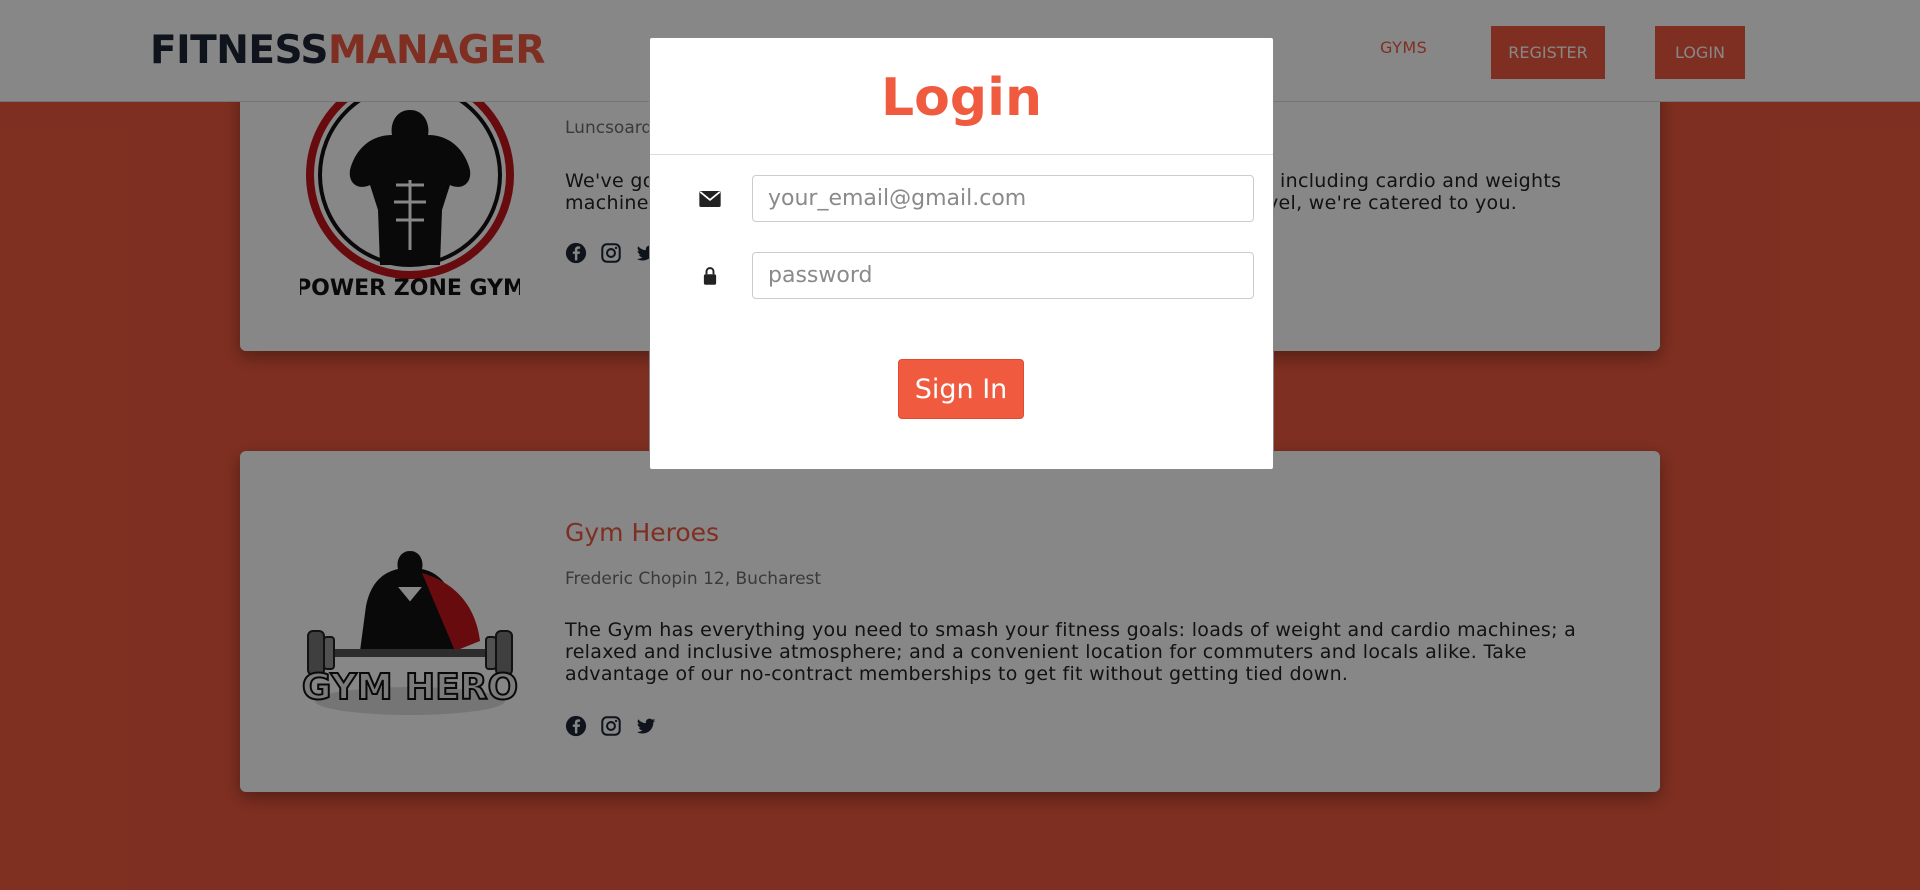 Image resolution: width=1920 pixels, height=890 pixels. Describe the element at coordinates (961, 389) in the screenshot. I see `sign-in-button: Sign In` at that location.